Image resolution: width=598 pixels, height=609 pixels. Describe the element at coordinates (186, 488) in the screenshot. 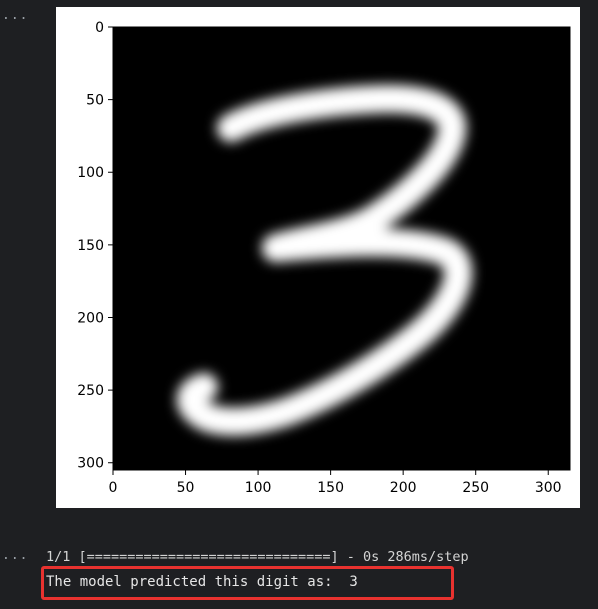

I see `x-tick-label: 50` at that location.